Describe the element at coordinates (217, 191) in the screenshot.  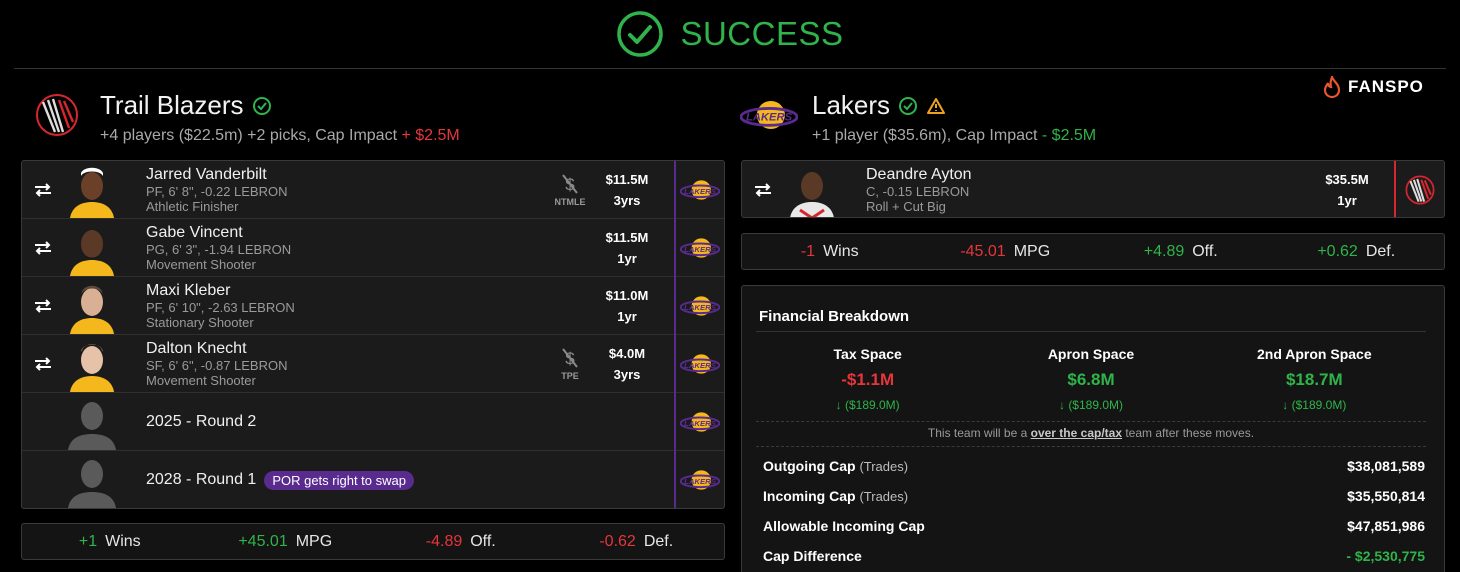
I see `player-line: PF, 6' 8", -0.22 LEBRON` at that location.